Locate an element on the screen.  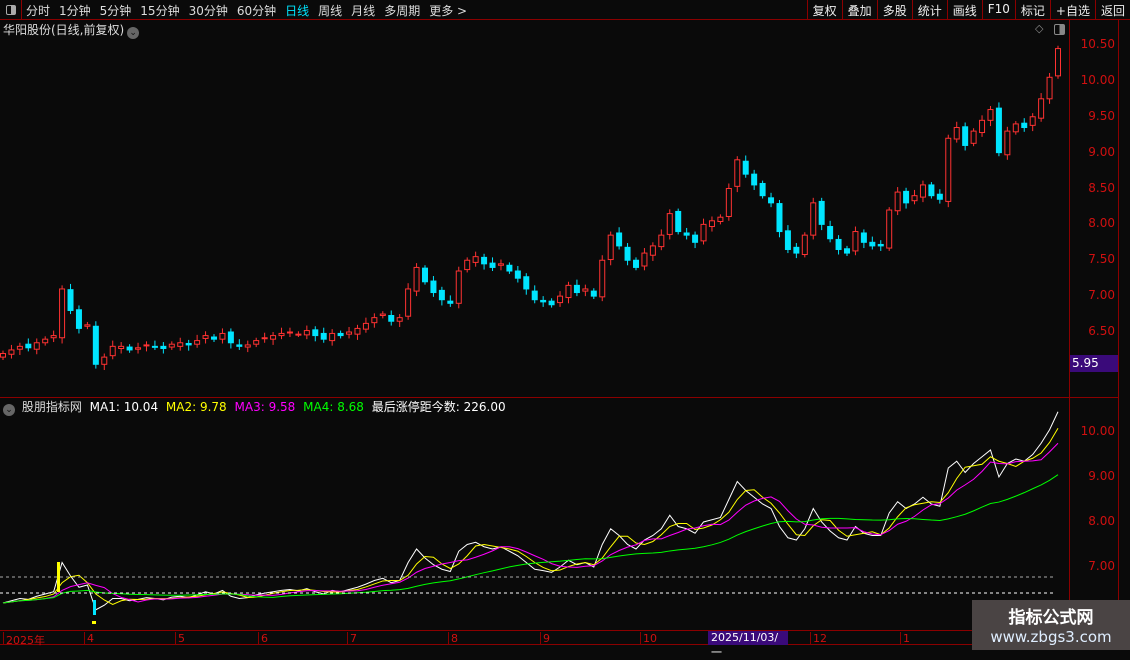
date-tick: 6 is located at coordinates (263, 638).